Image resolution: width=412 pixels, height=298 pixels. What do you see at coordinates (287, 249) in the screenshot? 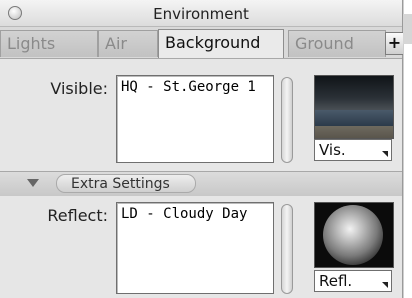
I see `reflect-scrollbar` at bounding box center [287, 249].